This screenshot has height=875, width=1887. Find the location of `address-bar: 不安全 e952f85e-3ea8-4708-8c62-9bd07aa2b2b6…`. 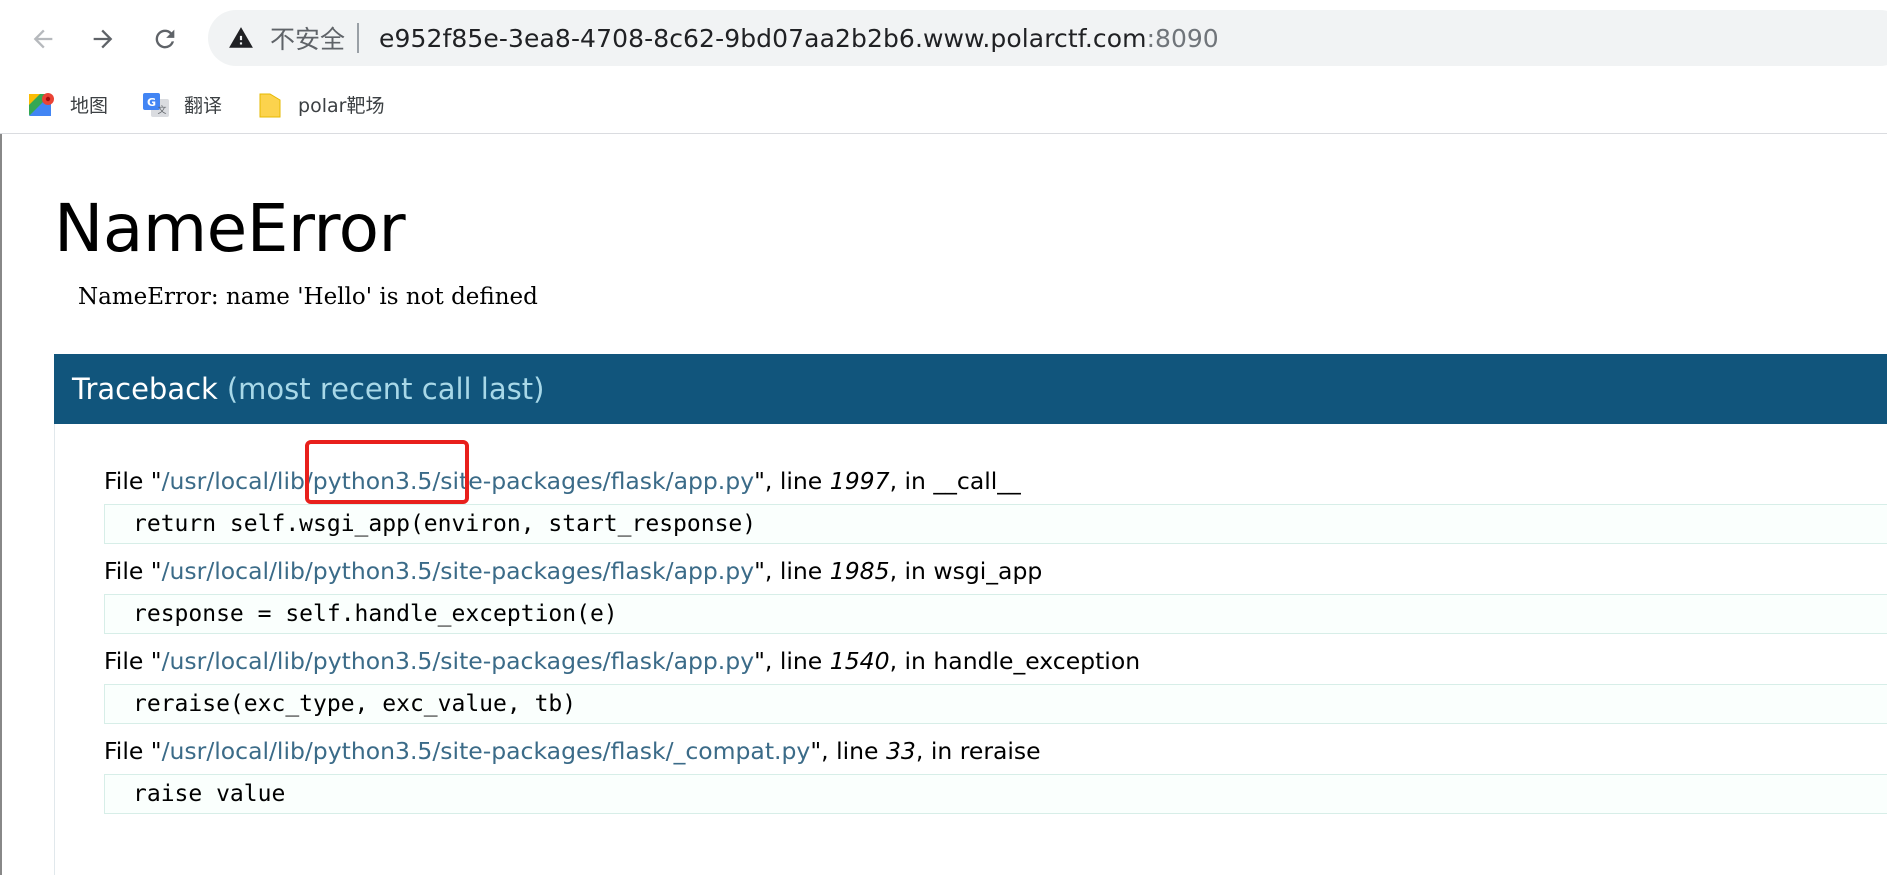

address-bar: 不安全 e952f85e-3ea8-4708-8c62-9bd07aa2b2b6… is located at coordinates (1047, 38).